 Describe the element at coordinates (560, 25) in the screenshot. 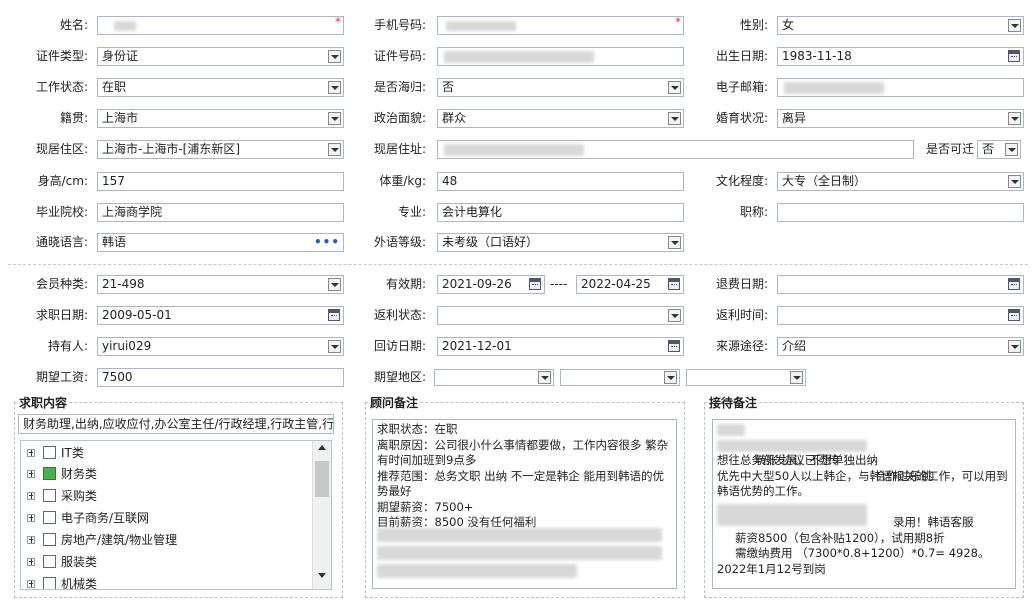

I see `phone-field: *` at that location.